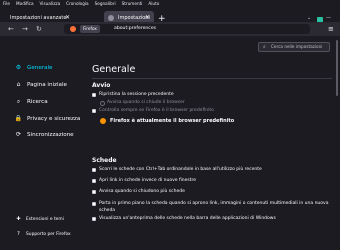 The width and height of the screenshot is (340, 250). What do you see at coordinates (337, 143) in the screenshot?
I see `scrollbar` at bounding box center [337, 143].